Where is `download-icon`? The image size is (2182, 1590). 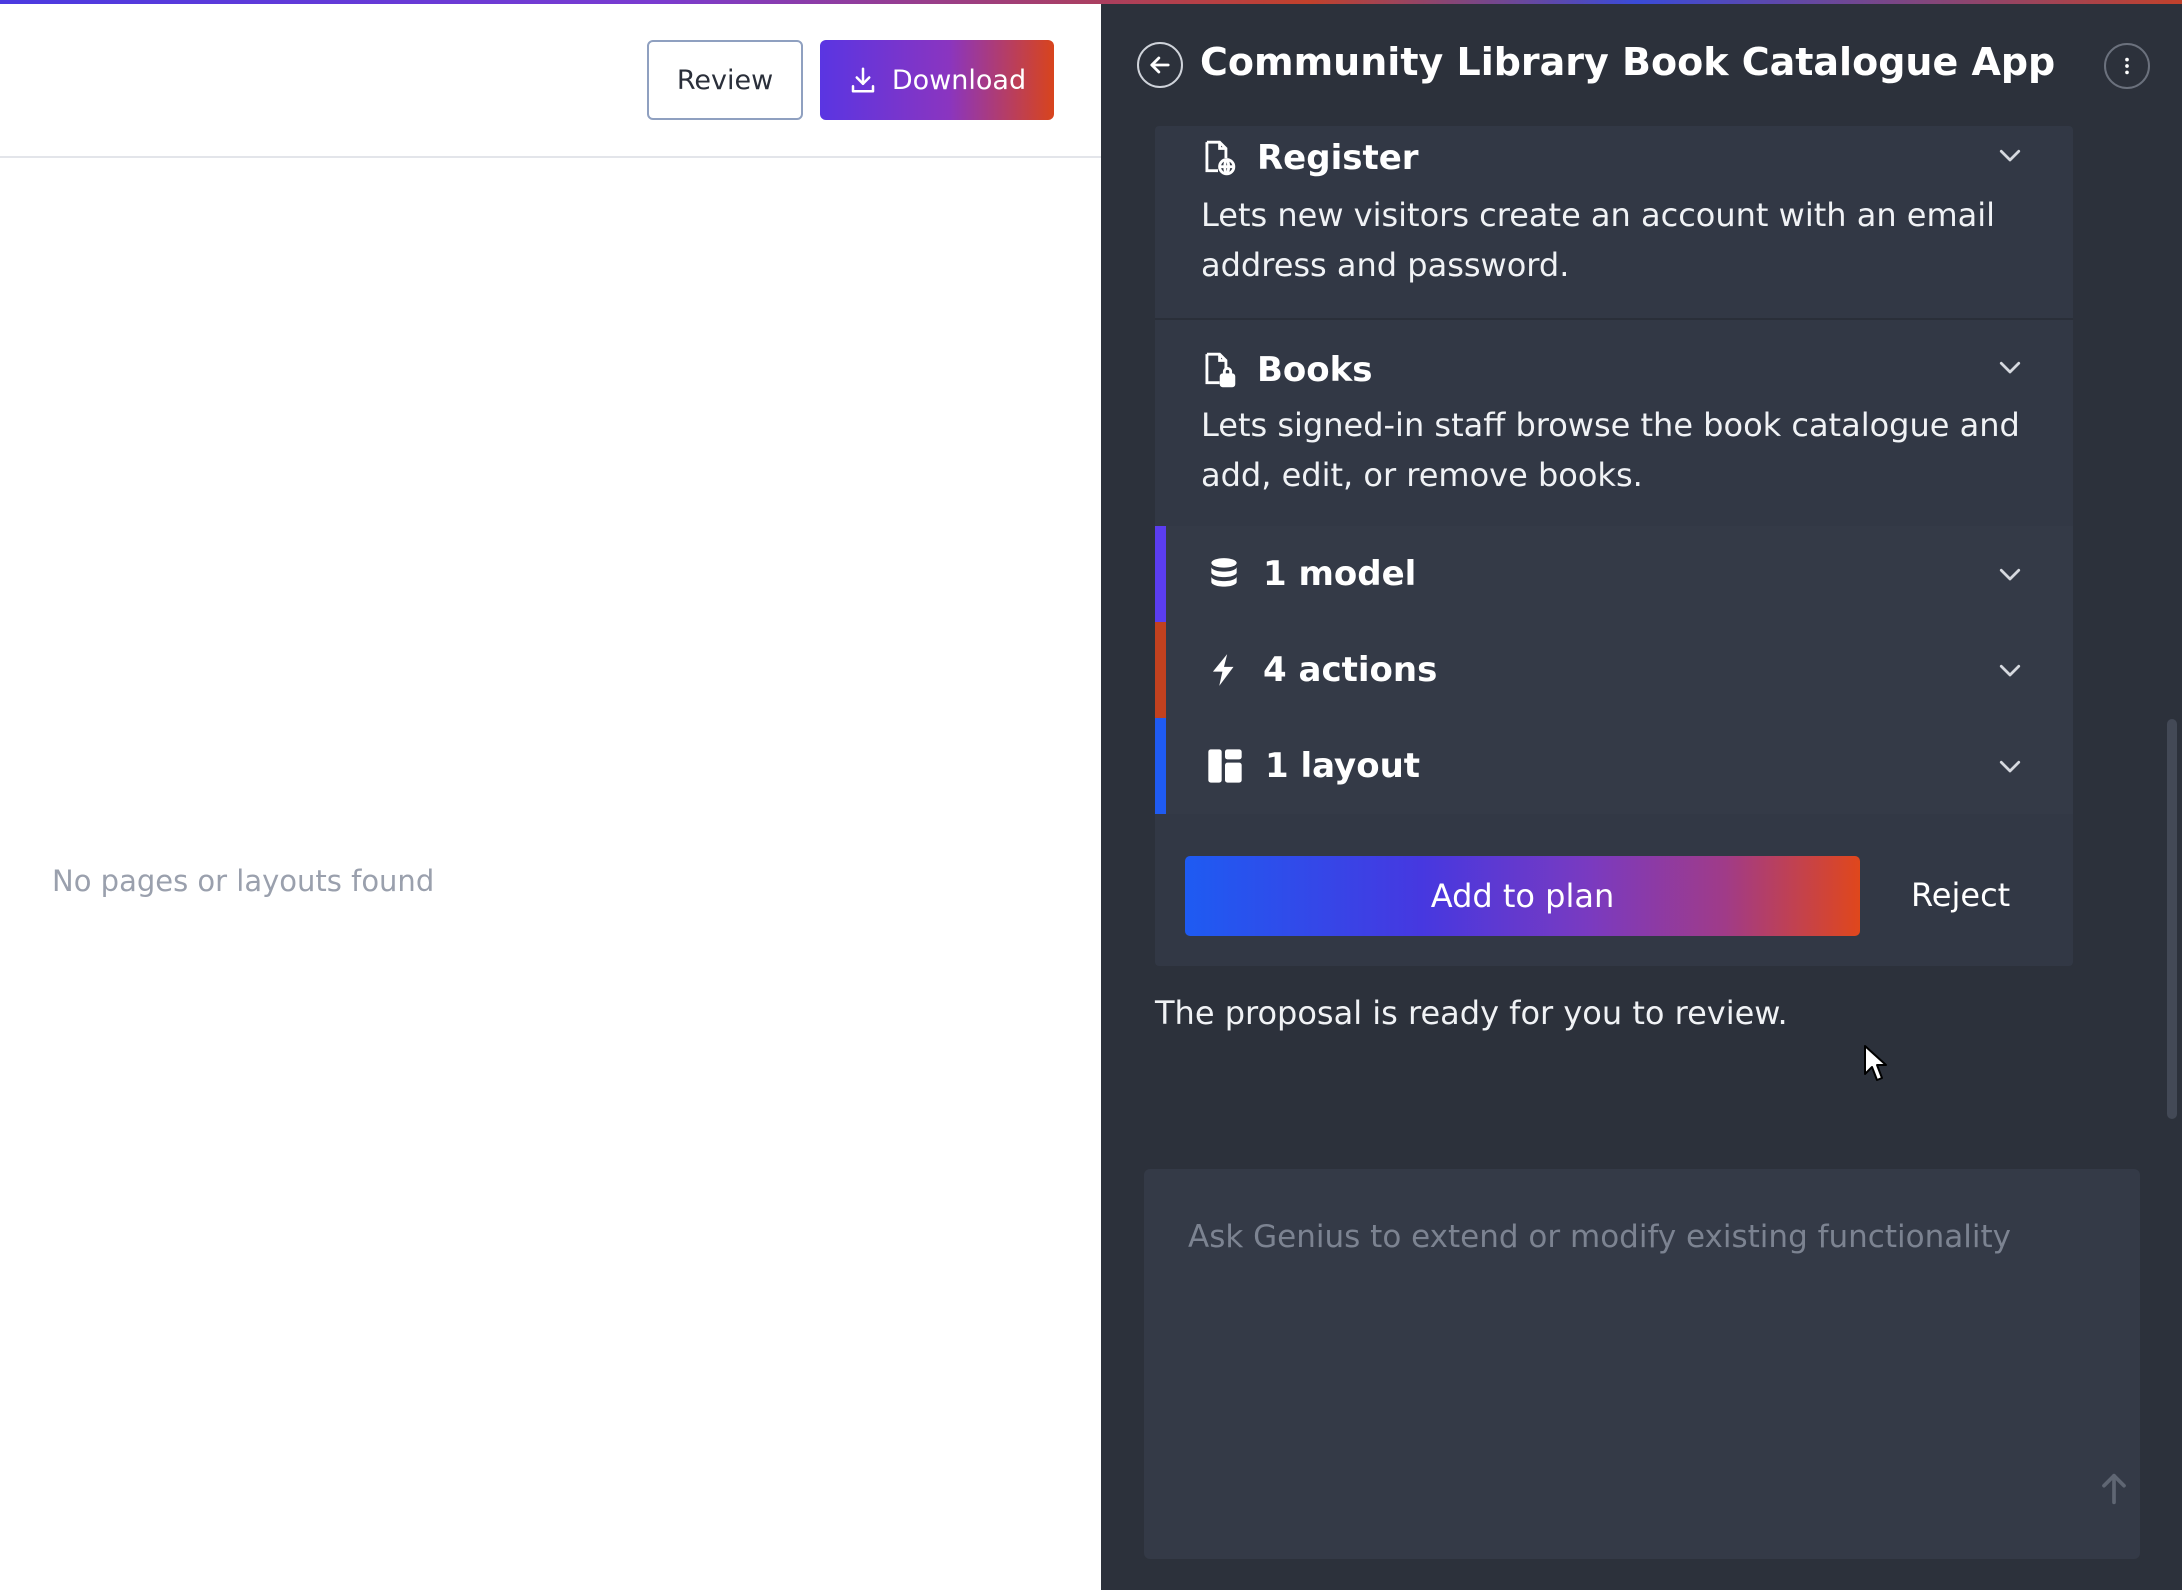
download-icon is located at coordinates (863, 80).